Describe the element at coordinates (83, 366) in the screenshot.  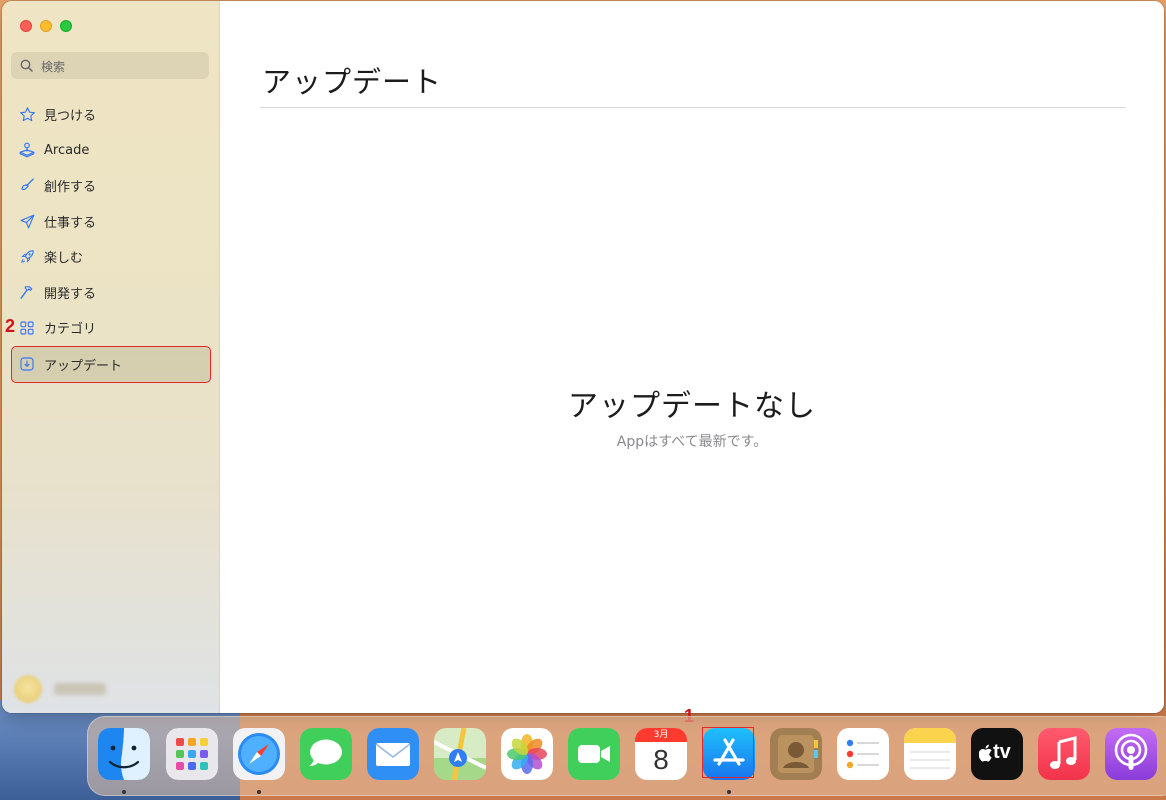
I see `sidebar-item-label: アップデート` at that location.